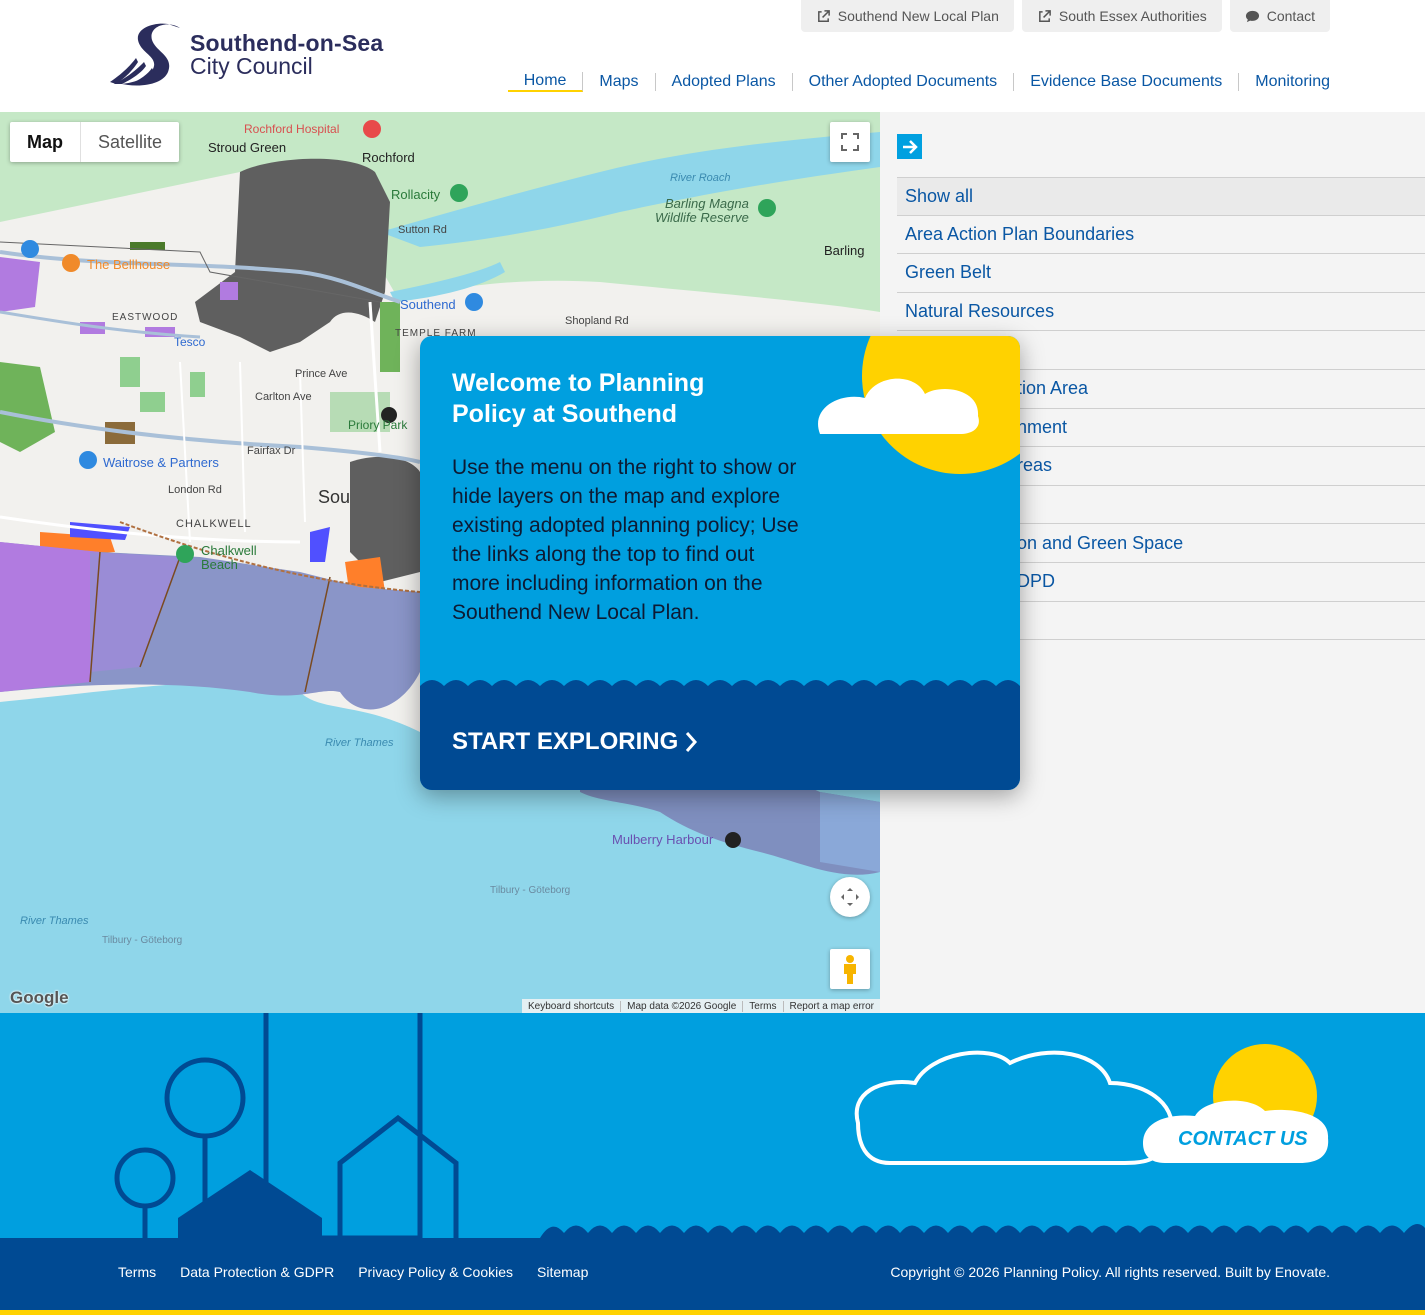 The width and height of the screenshot is (1425, 1315). I want to click on map-label: Wildlife Reserve, so click(702, 217).